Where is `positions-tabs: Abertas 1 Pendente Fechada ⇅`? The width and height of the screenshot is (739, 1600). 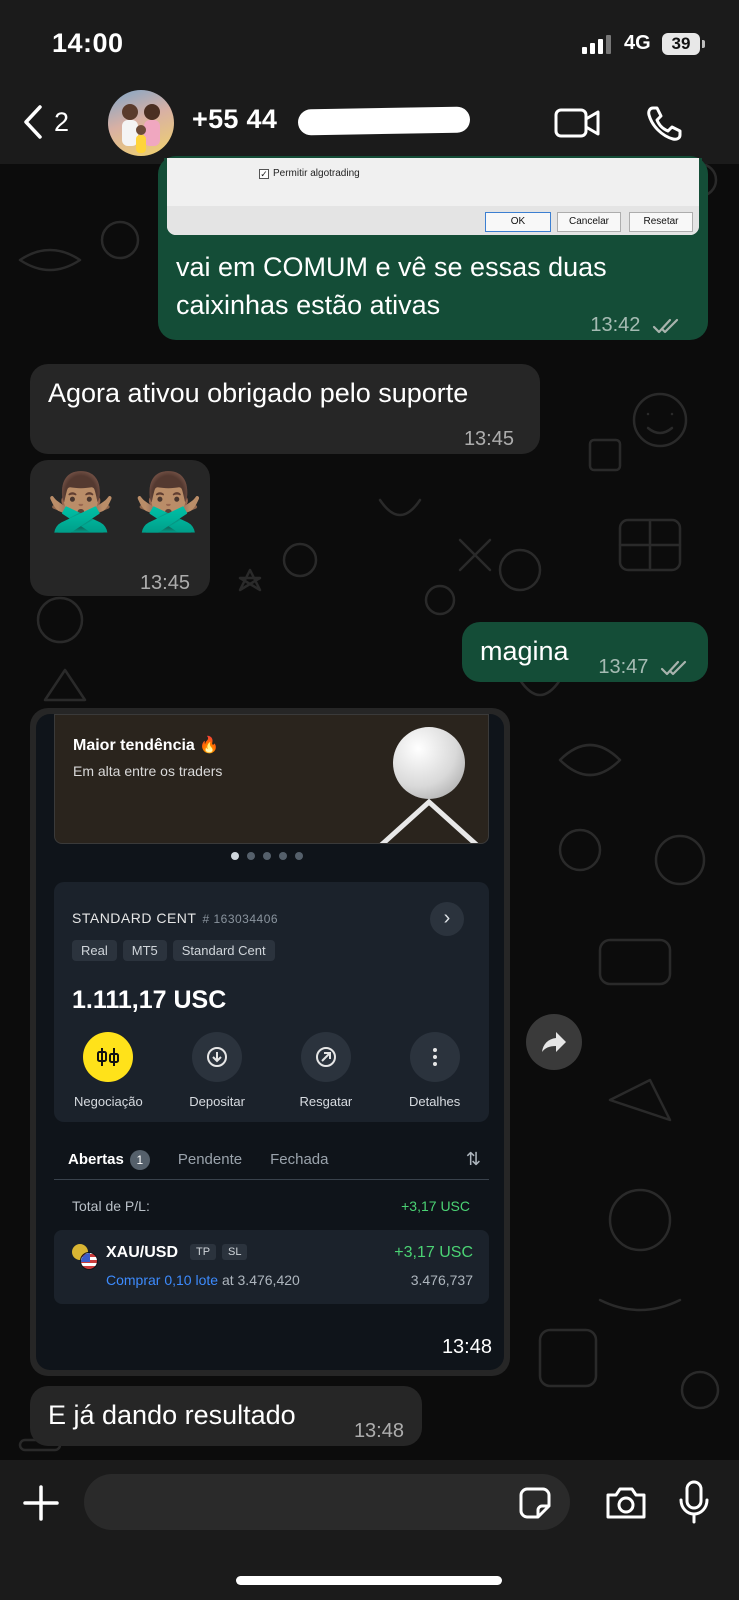 positions-tabs: Abertas 1 Pendente Fechada ⇅ is located at coordinates (271, 1160).